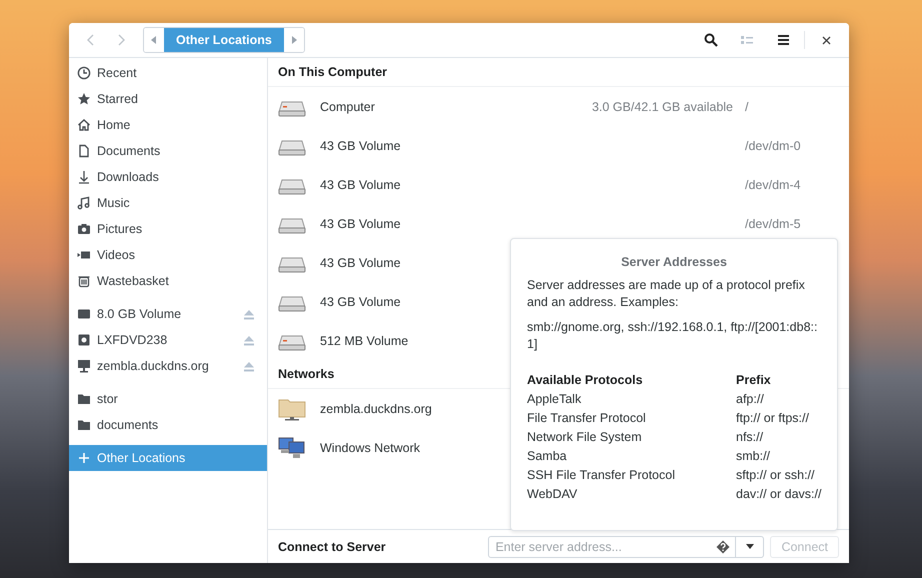 Image resolution: width=922 pixels, height=578 pixels. I want to click on network-icon, so click(292, 448).